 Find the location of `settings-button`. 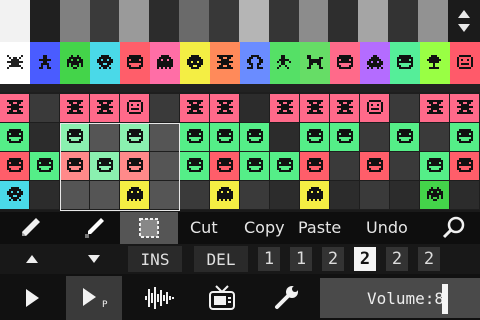

settings-button is located at coordinates (286, 298).